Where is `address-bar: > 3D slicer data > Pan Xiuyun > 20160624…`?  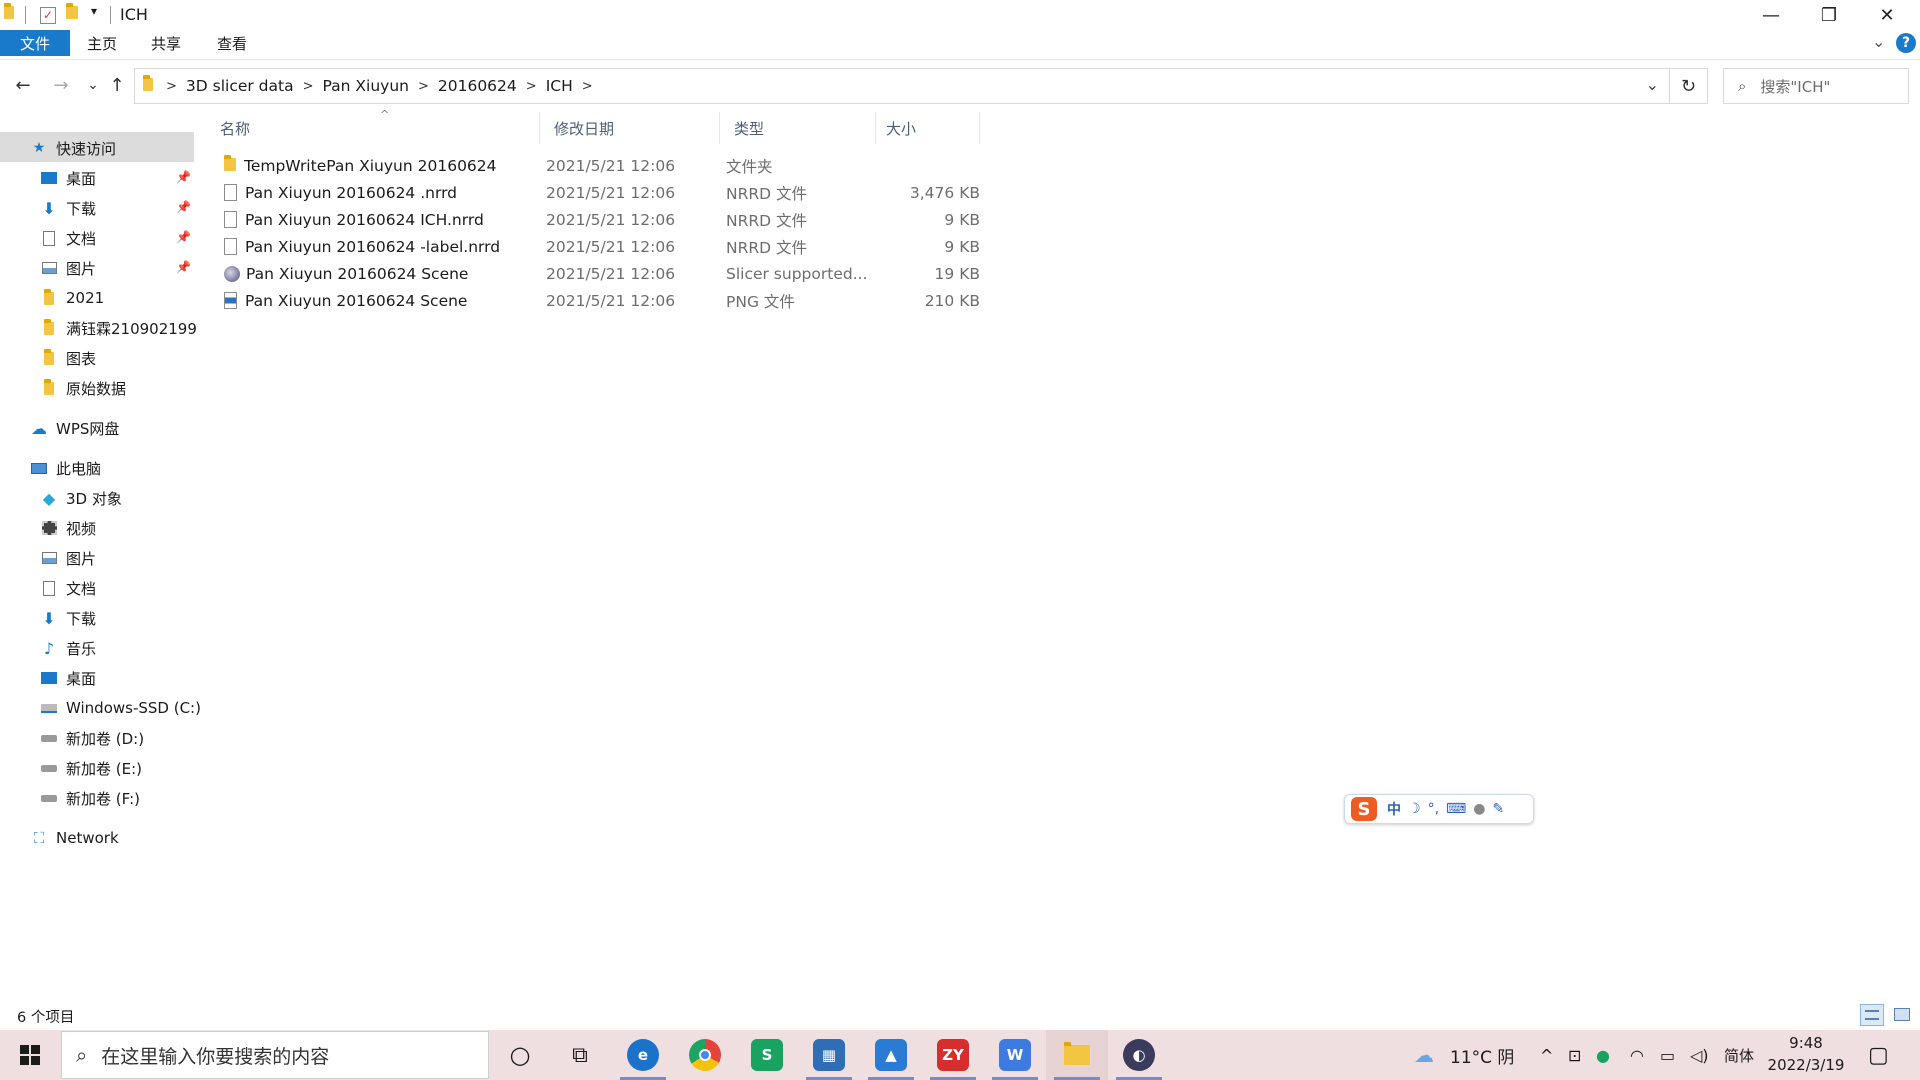
address-bar: > 3D slicer data > Pan Xiuyun > 20160624… is located at coordinates (902, 86).